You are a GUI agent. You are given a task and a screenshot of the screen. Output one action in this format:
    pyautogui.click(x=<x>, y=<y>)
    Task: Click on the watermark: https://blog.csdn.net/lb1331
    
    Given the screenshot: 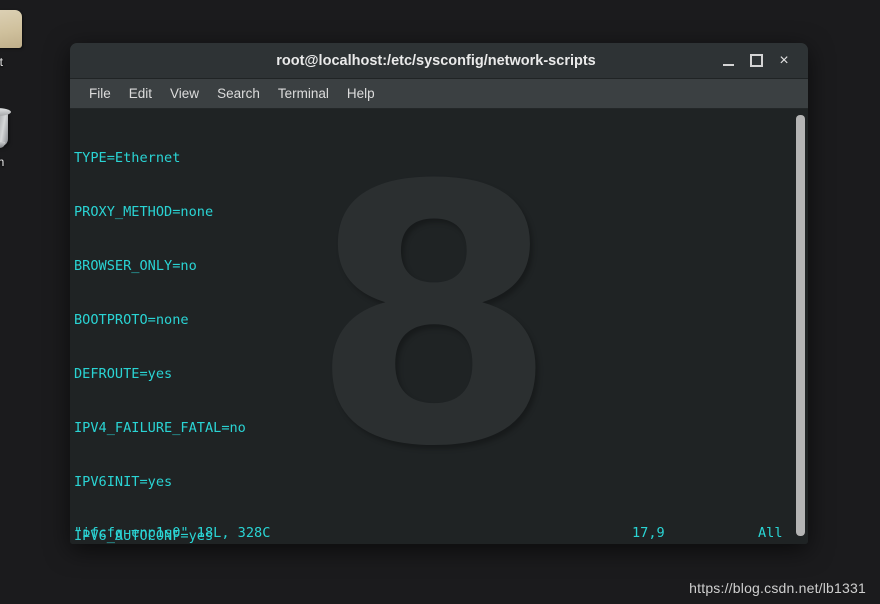 What is the action you would take?
    pyautogui.click(x=777, y=588)
    